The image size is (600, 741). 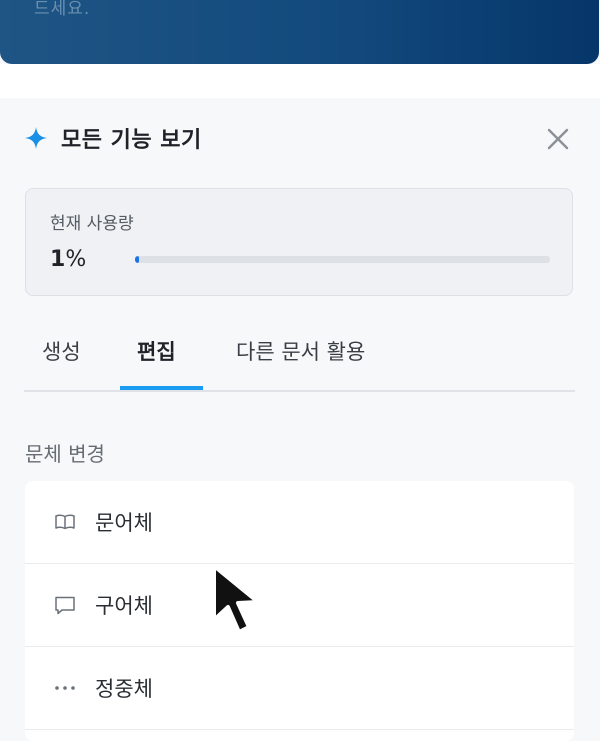 What do you see at coordinates (236, 599) in the screenshot?
I see `mouse-pointer-icon` at bounding box center [236, 599].